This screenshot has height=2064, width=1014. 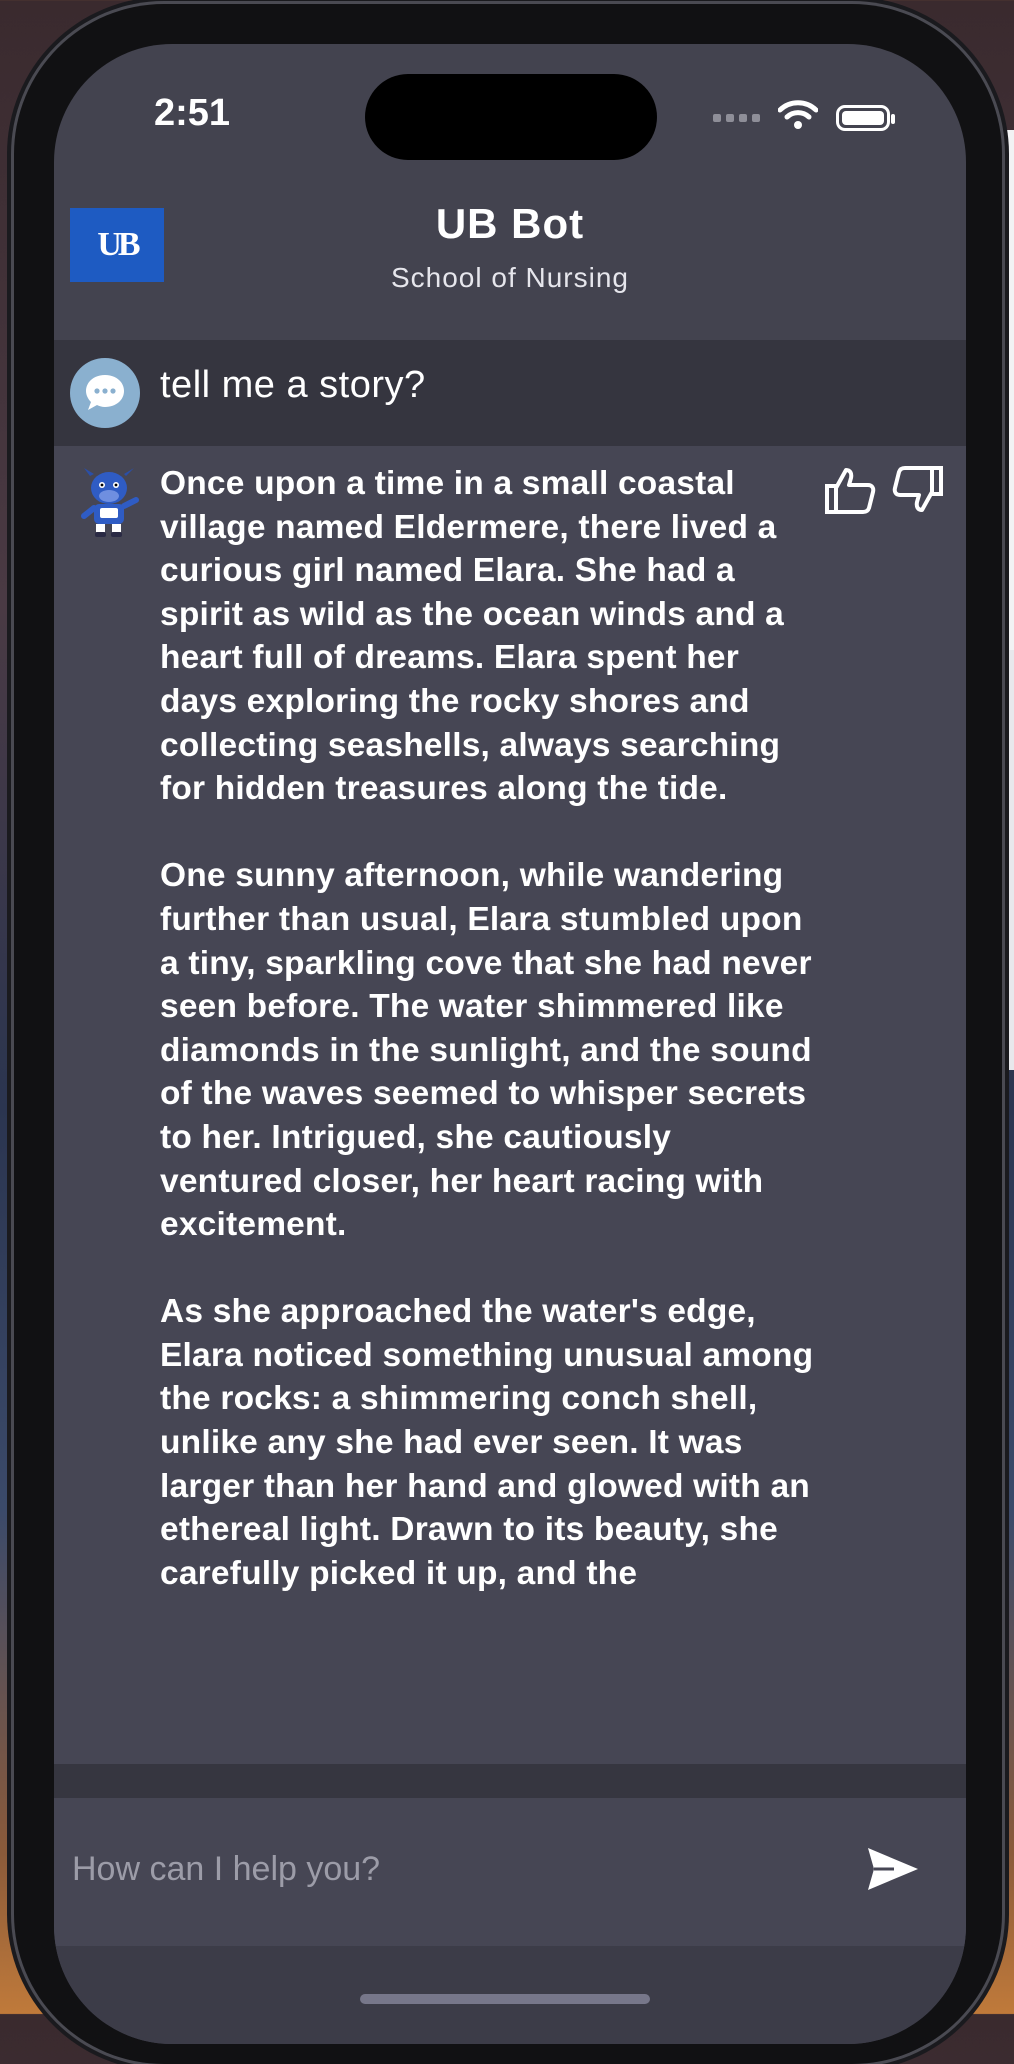 I want to click on user-message-row: tell me a story?, so click(x=510, y=393).